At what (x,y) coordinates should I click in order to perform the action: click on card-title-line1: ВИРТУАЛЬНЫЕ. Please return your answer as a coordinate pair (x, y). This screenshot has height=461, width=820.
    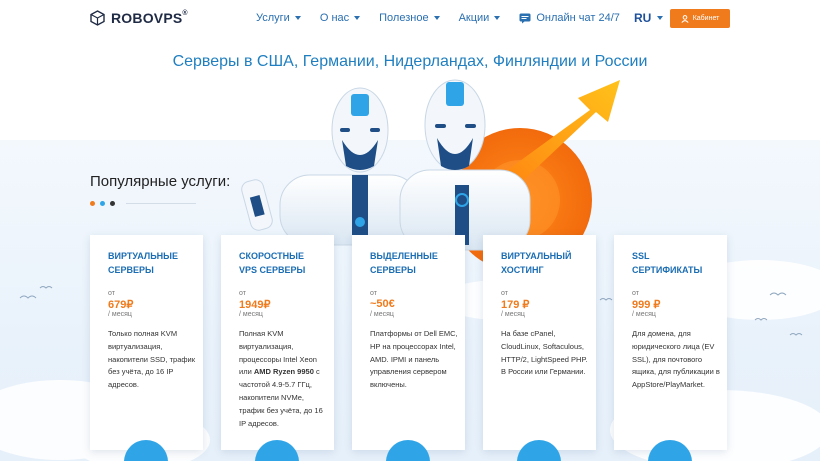
    Looking at the image, I should click on (143, 256).